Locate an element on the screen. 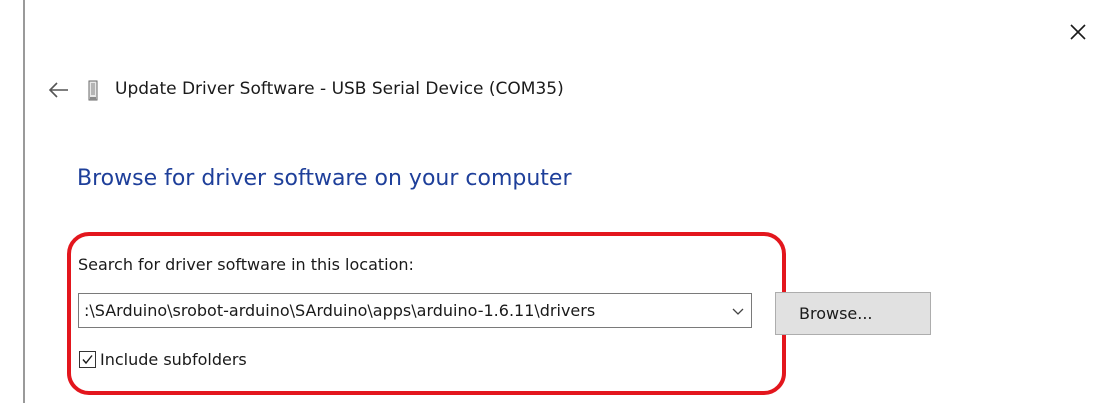 The width and height of the screenshot is (1109, 403). checkmark-icon is located at coordinates (87, 360).